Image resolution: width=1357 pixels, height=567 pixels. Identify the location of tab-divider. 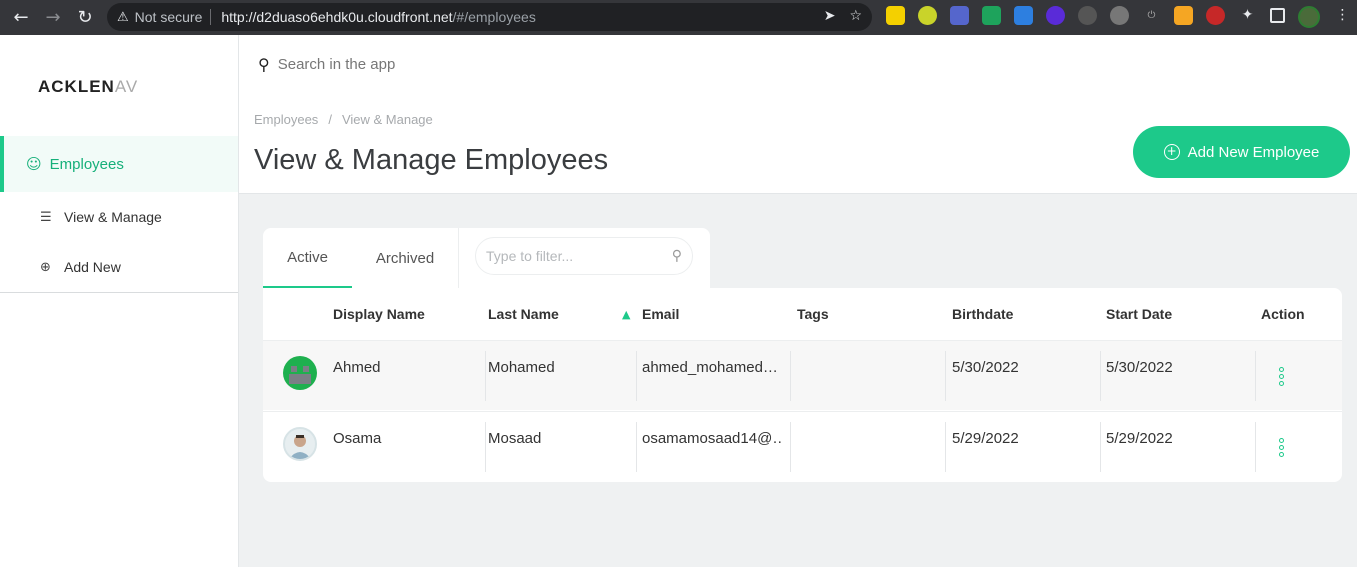
(458, 258).